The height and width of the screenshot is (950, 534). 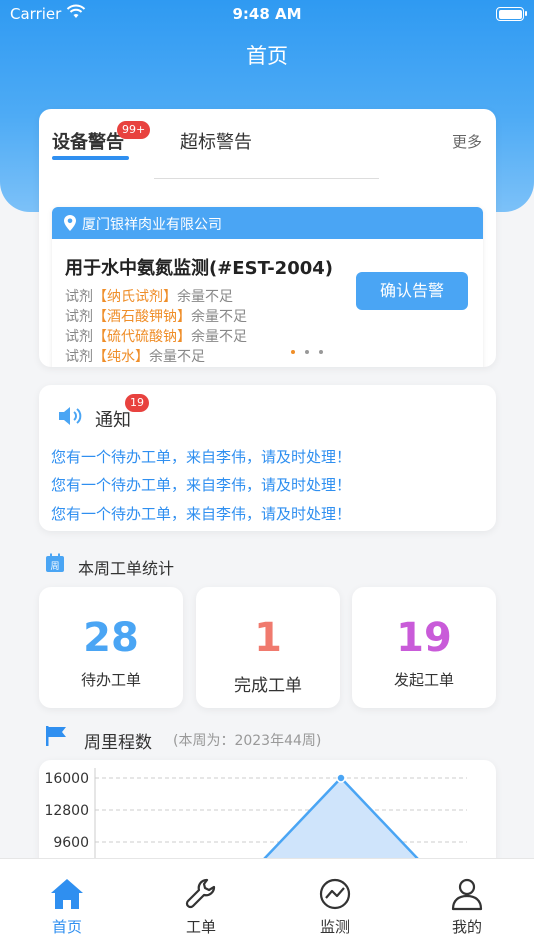 I want to click on reagent-name: 【硫代硫酸钠】, so click(x=142, y=337).